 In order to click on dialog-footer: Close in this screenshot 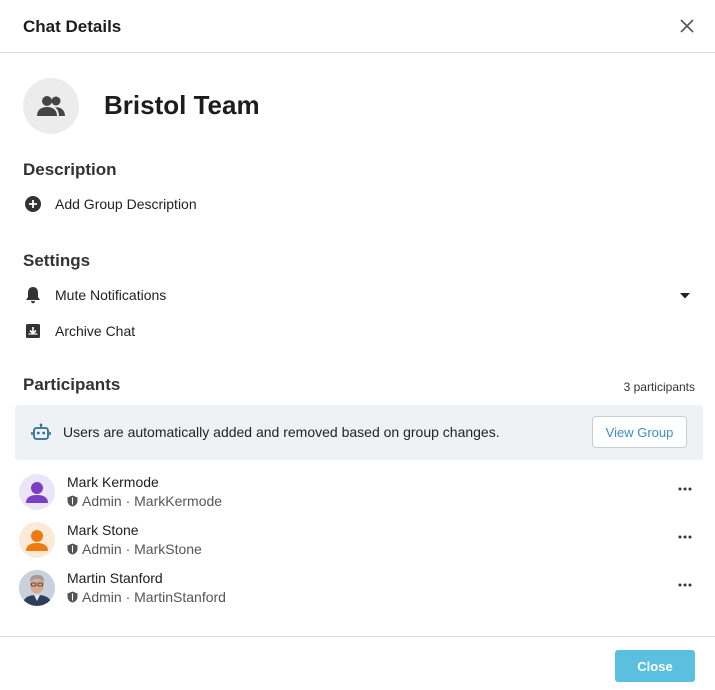, I will do `click(357, 663)`.